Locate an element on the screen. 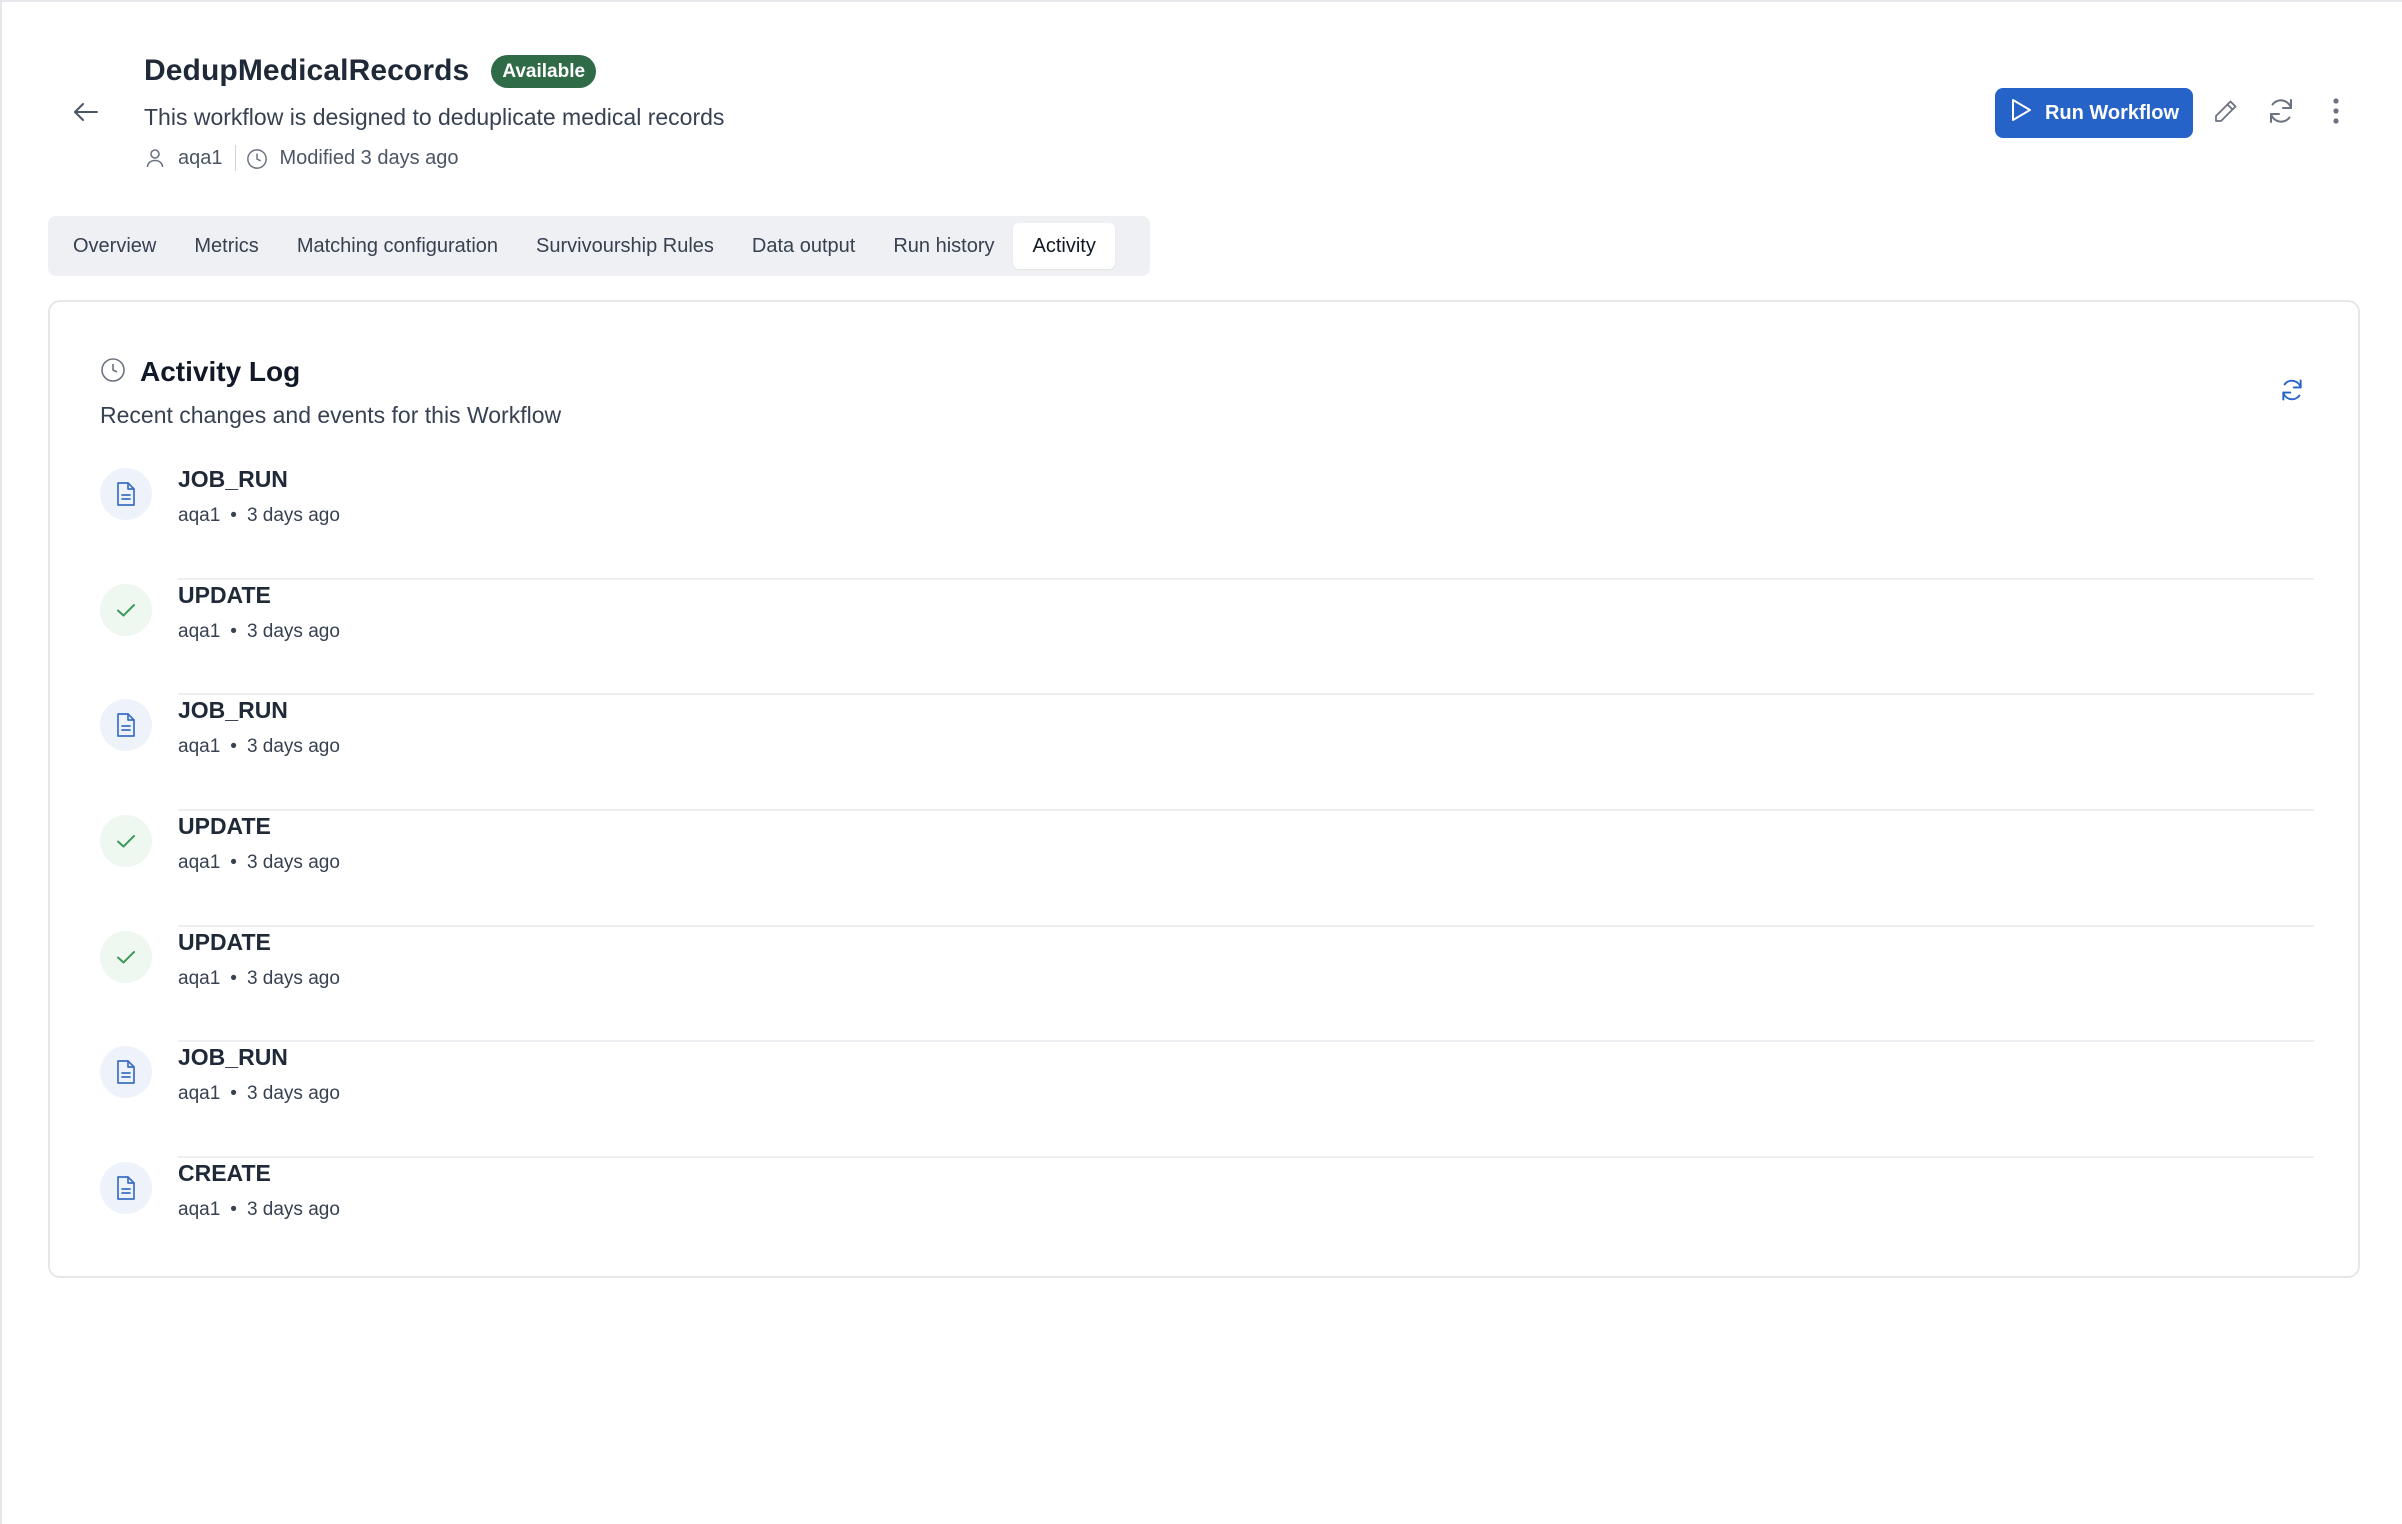 The width and height of the screenshot is (2402, 1524). activity-type: CREATE is located at coordinates (224, 1173).